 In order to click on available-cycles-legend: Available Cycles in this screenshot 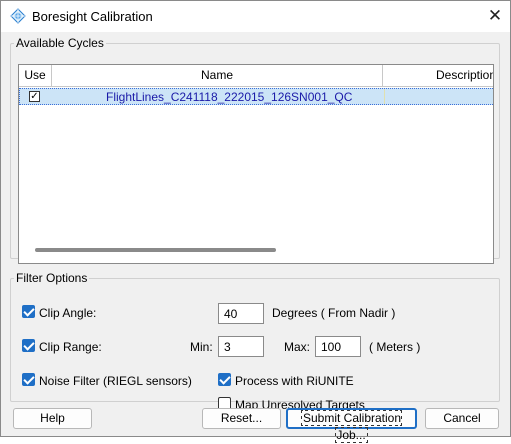, I will do `click(60, 43)`.